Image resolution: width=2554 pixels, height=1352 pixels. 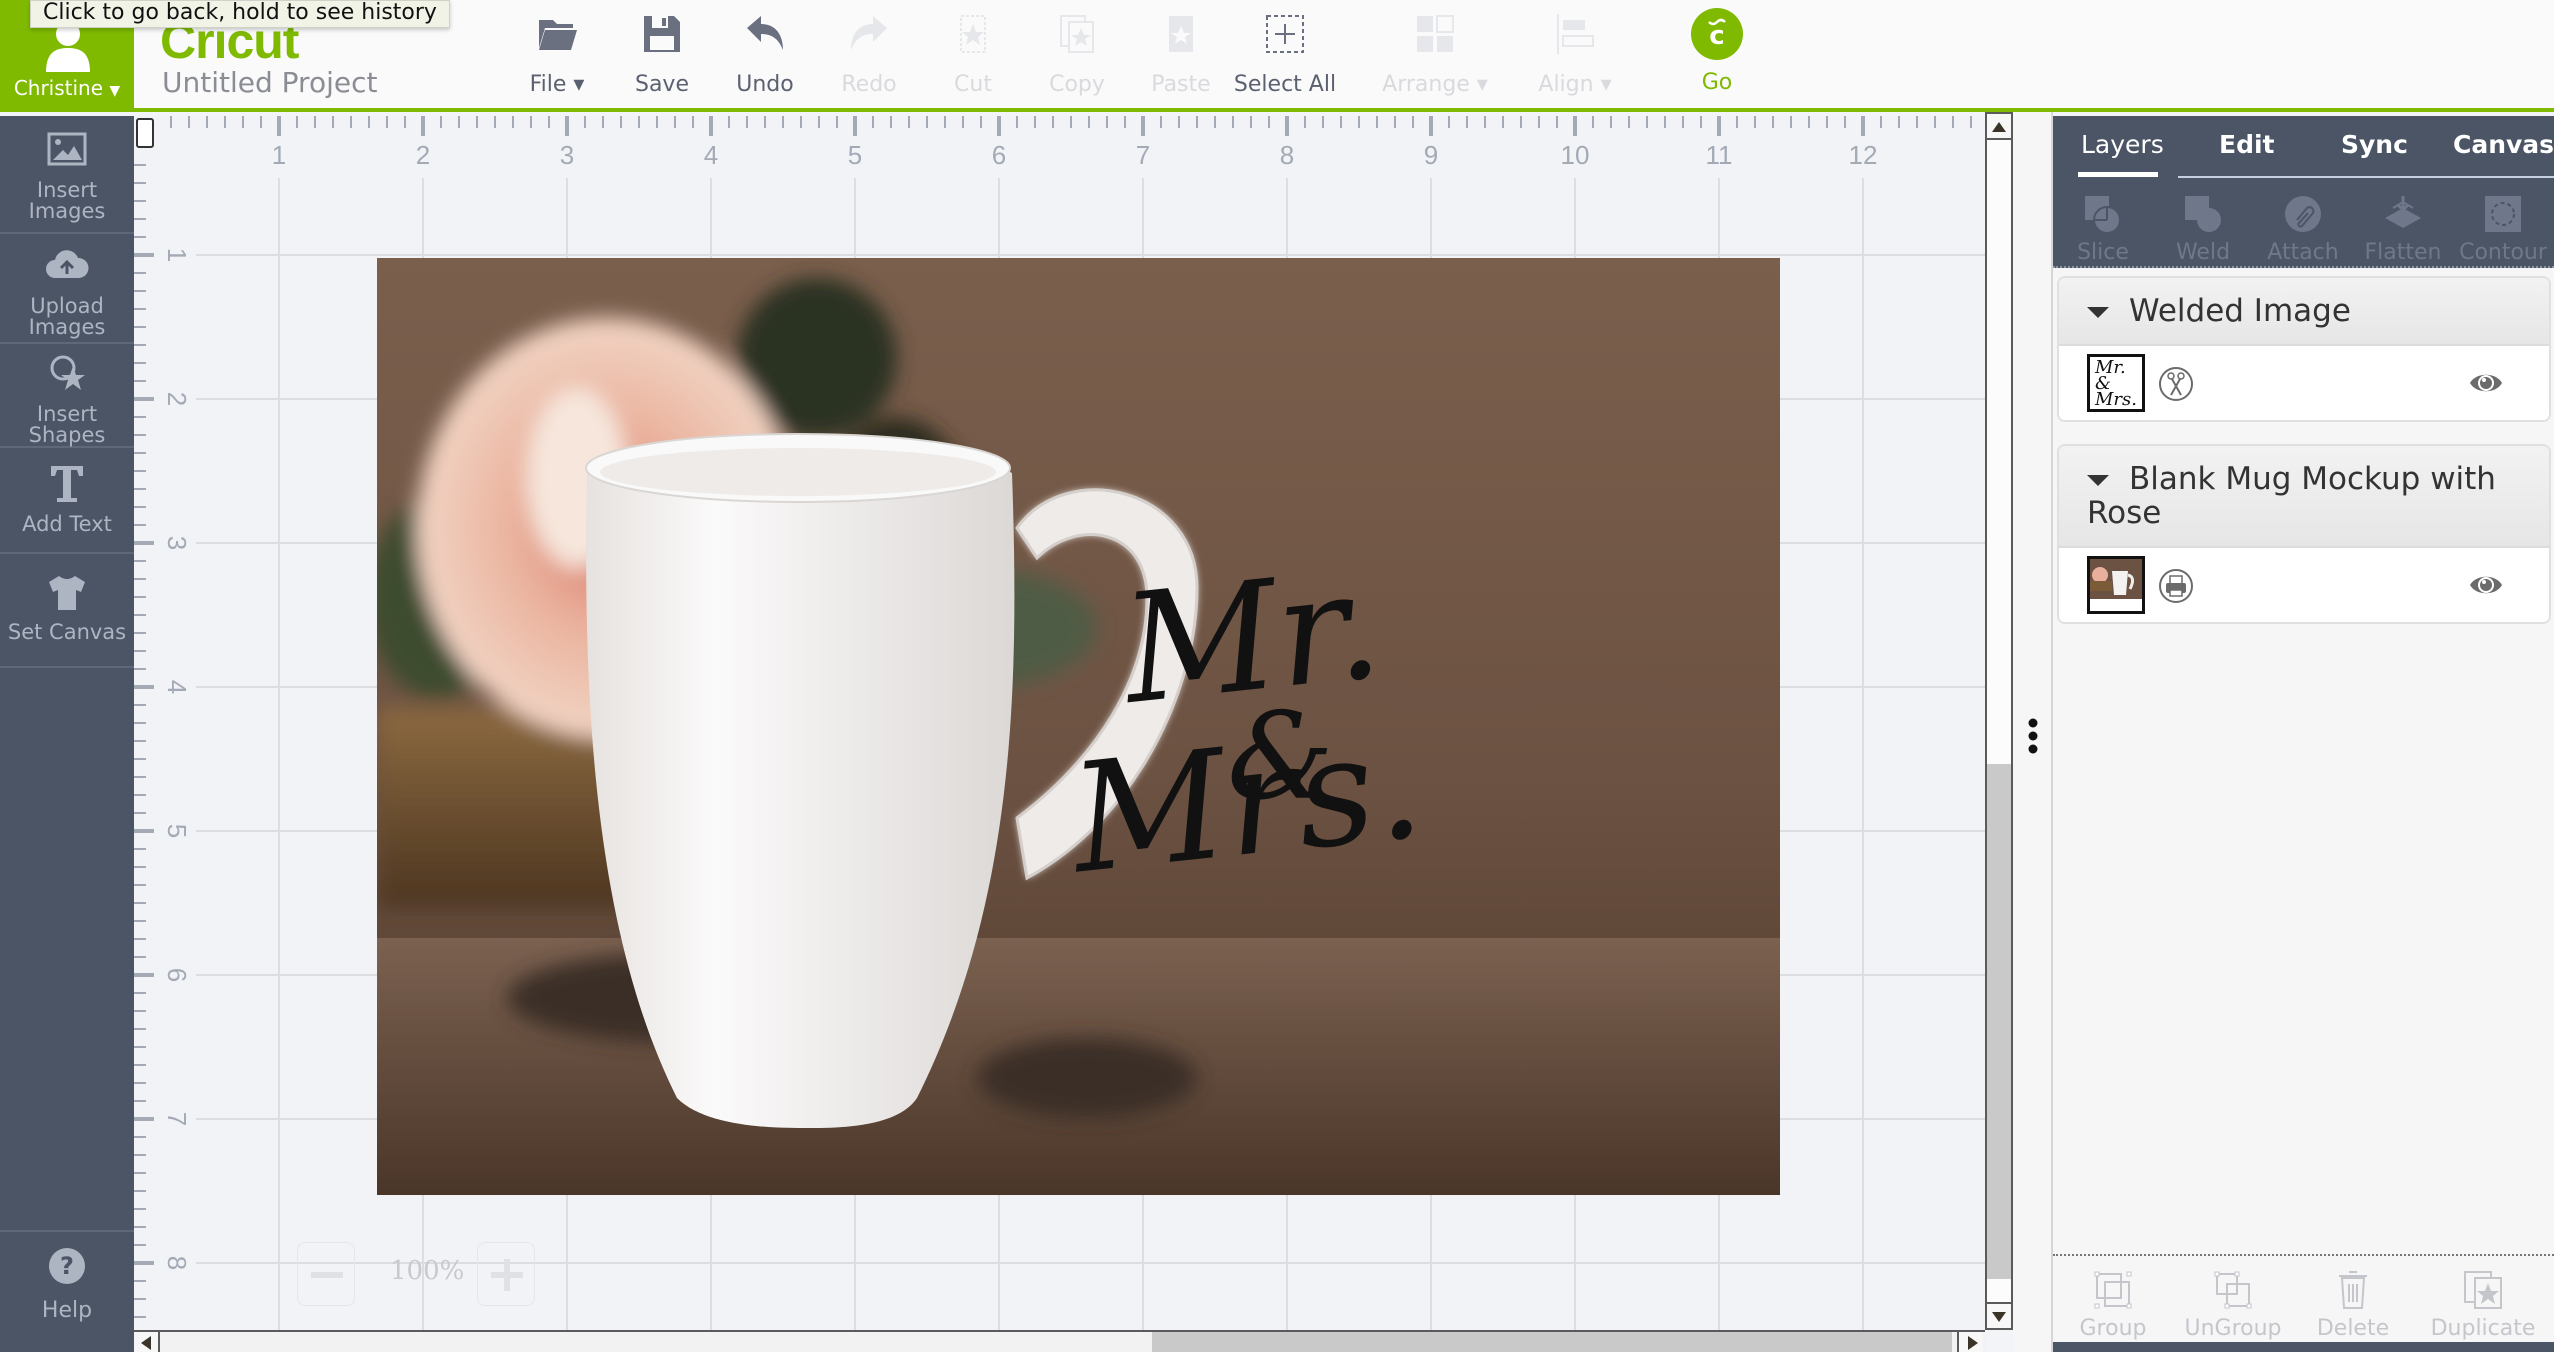 I want to click on scroll-left-button, so click(x=147, y=1342).